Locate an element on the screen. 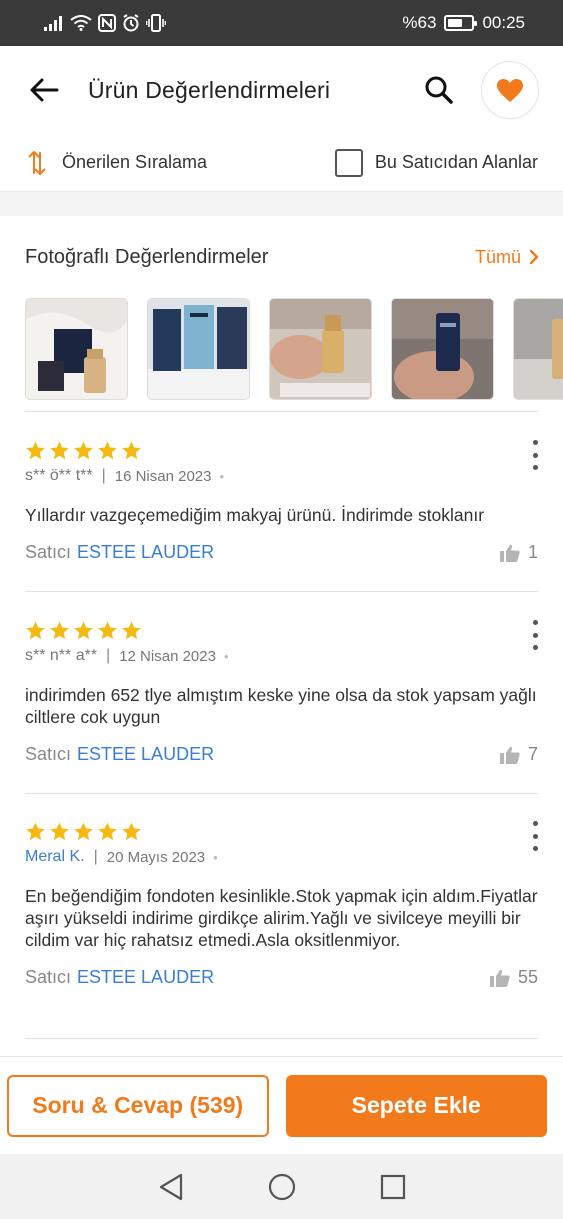  app-header: Ürün Değerlendirmeleri is located at coordinates (281, 90).